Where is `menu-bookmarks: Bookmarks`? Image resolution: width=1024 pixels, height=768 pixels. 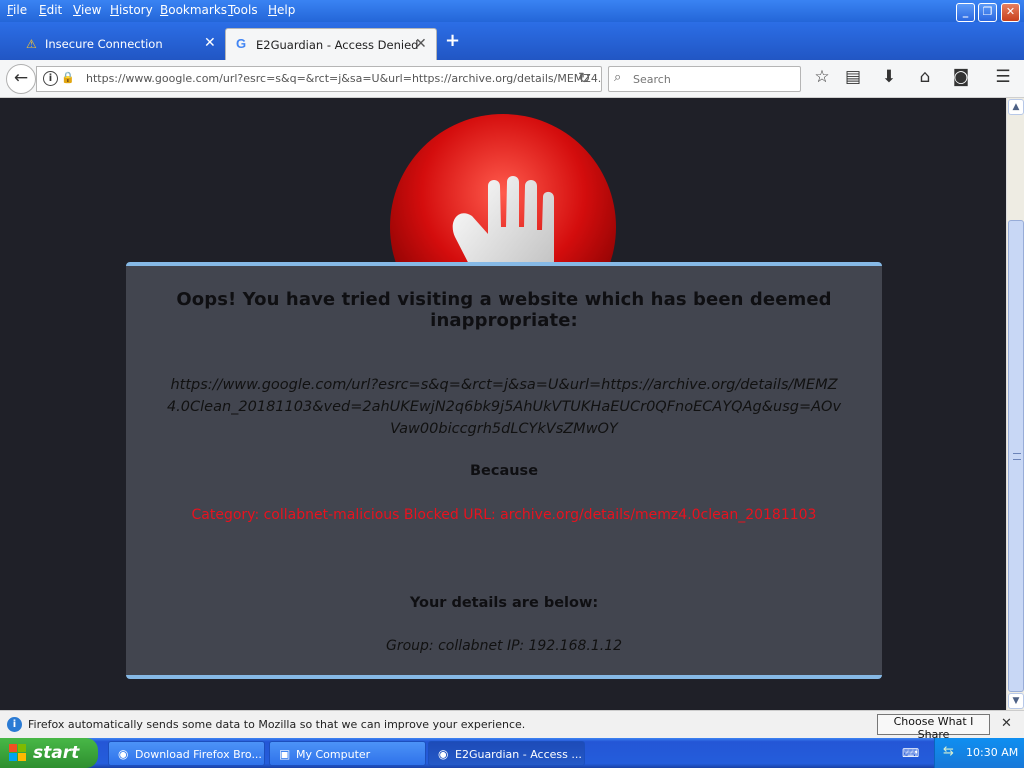 menu-bookmarks: Bookmarks is located at coordinates (193, 10).